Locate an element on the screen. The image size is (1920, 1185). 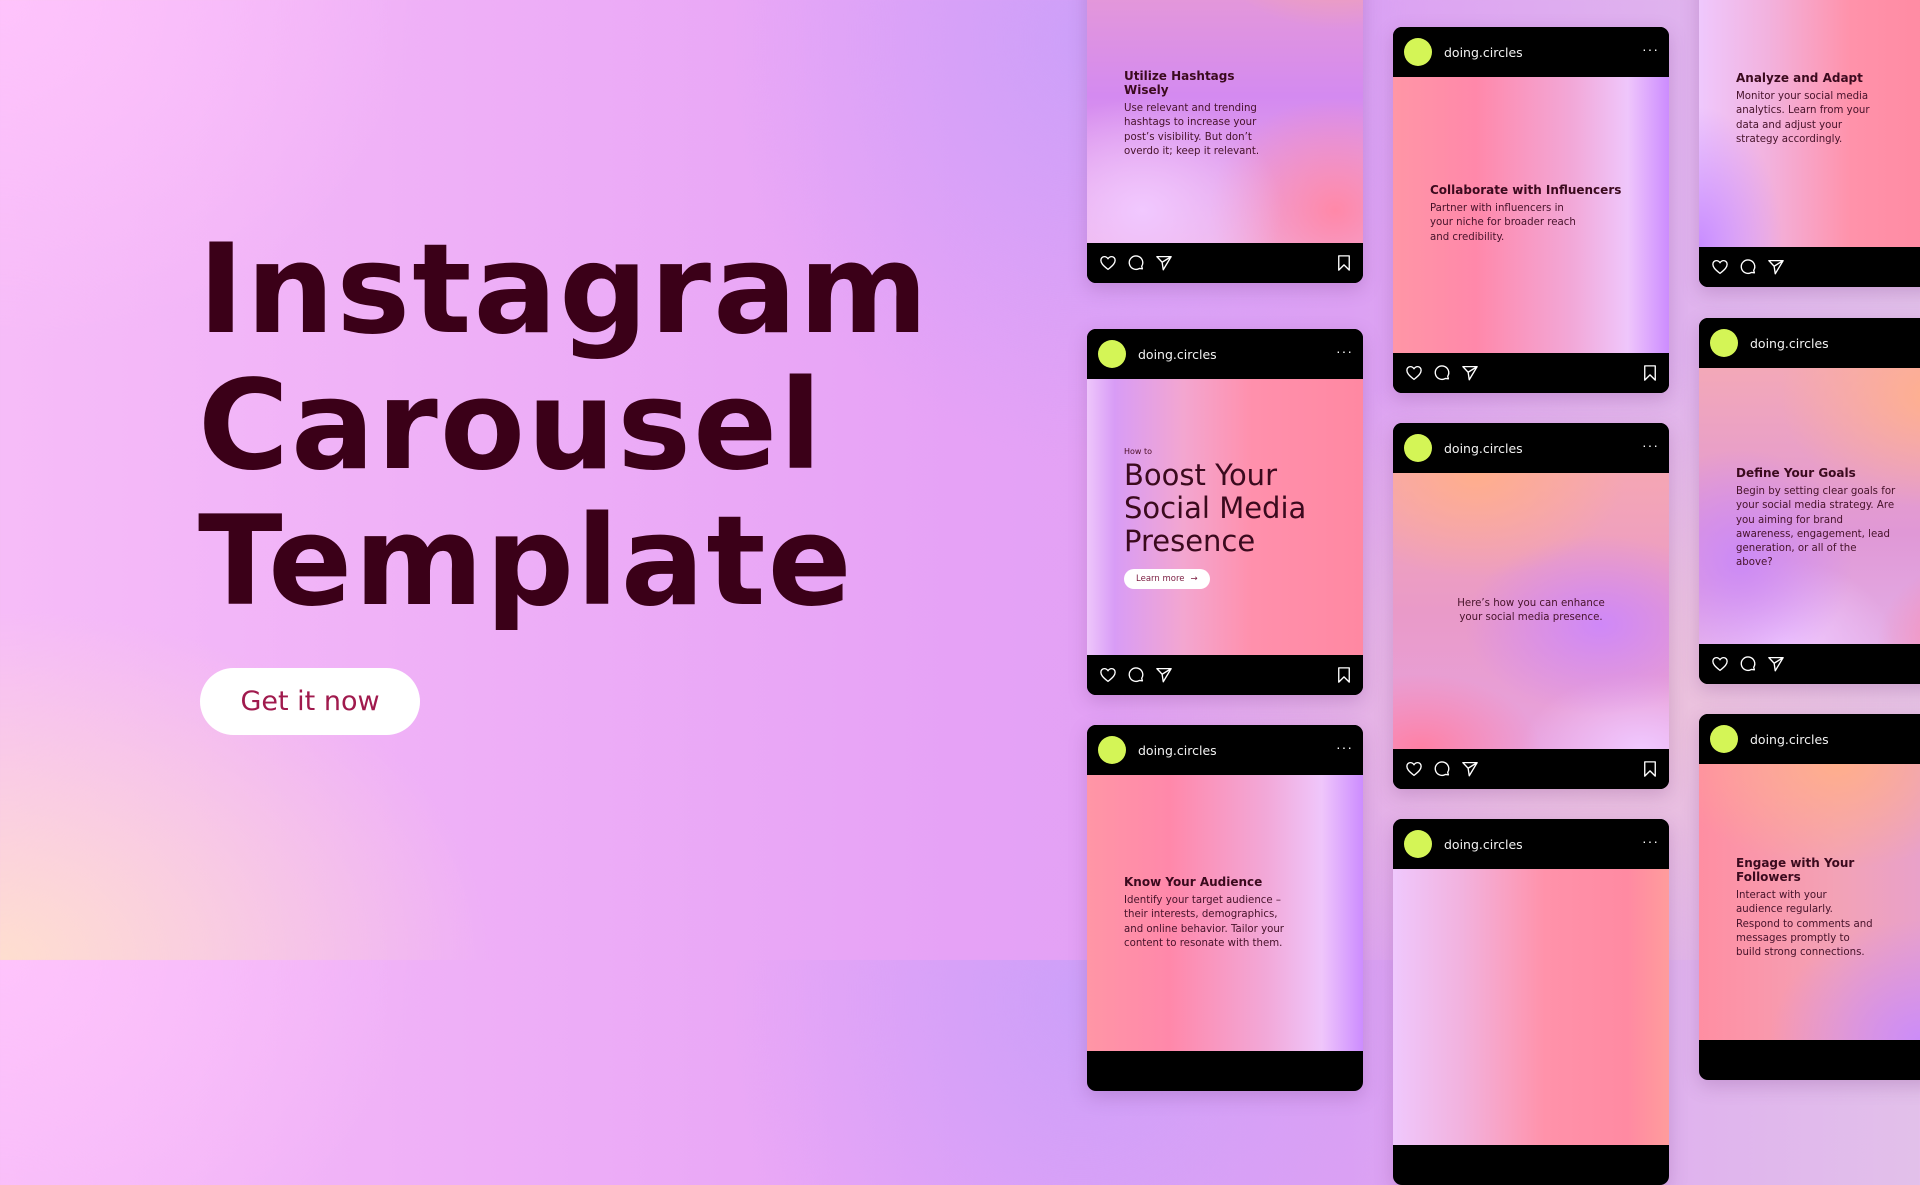
learn-more-button: Learn more → is located at coordinates (1167, 579).